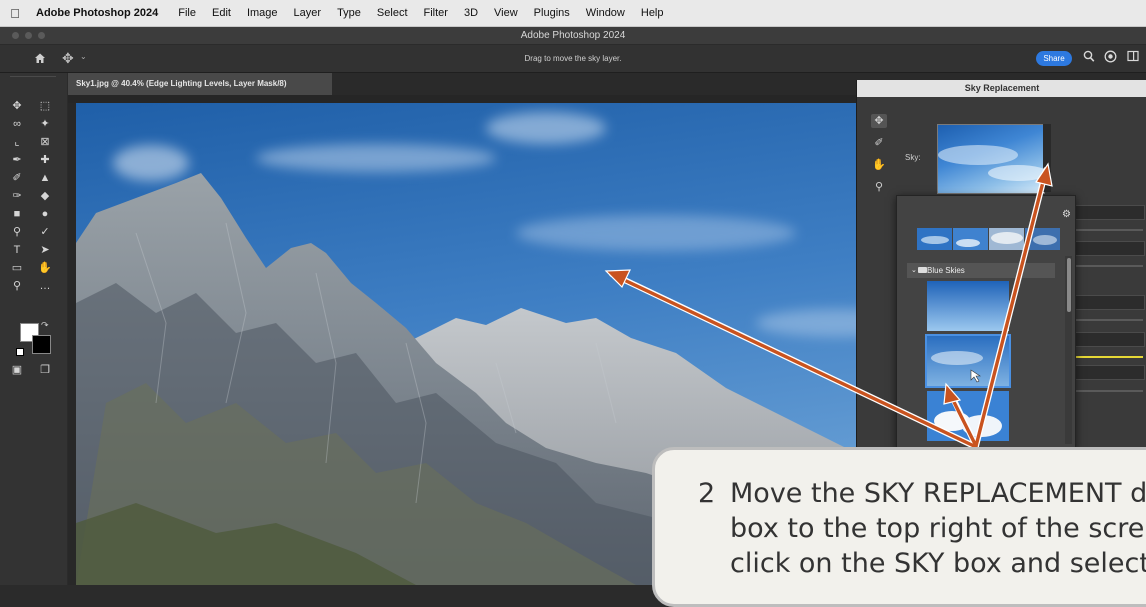 This screenshot has width=1146, height=607. I want to click on instruction-line-1-text: Move the SKY REPLACEMENT d, so click(938, 493).